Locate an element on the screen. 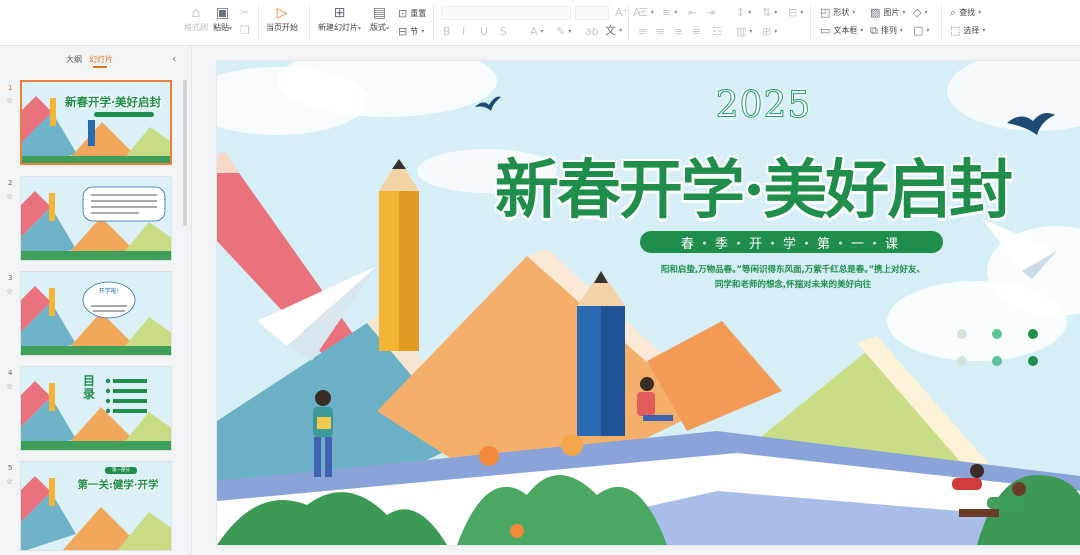 Image resolution: width=1080 pixels, height=555 pixels. reset-label: 重置 is located at coordinates (418, 13).